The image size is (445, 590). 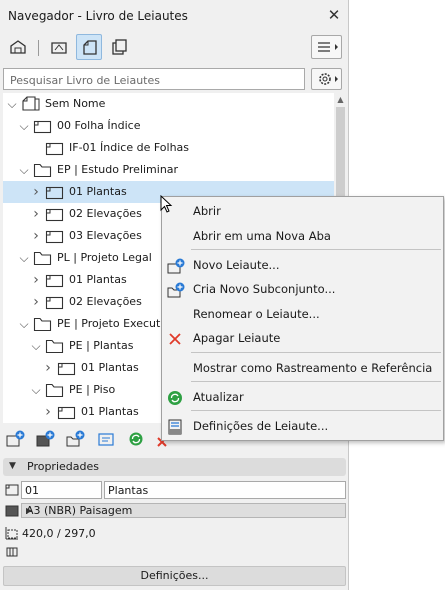 I want to click on tree-row: IF-01 Índice de Folhas, so click(x=168, y=148).